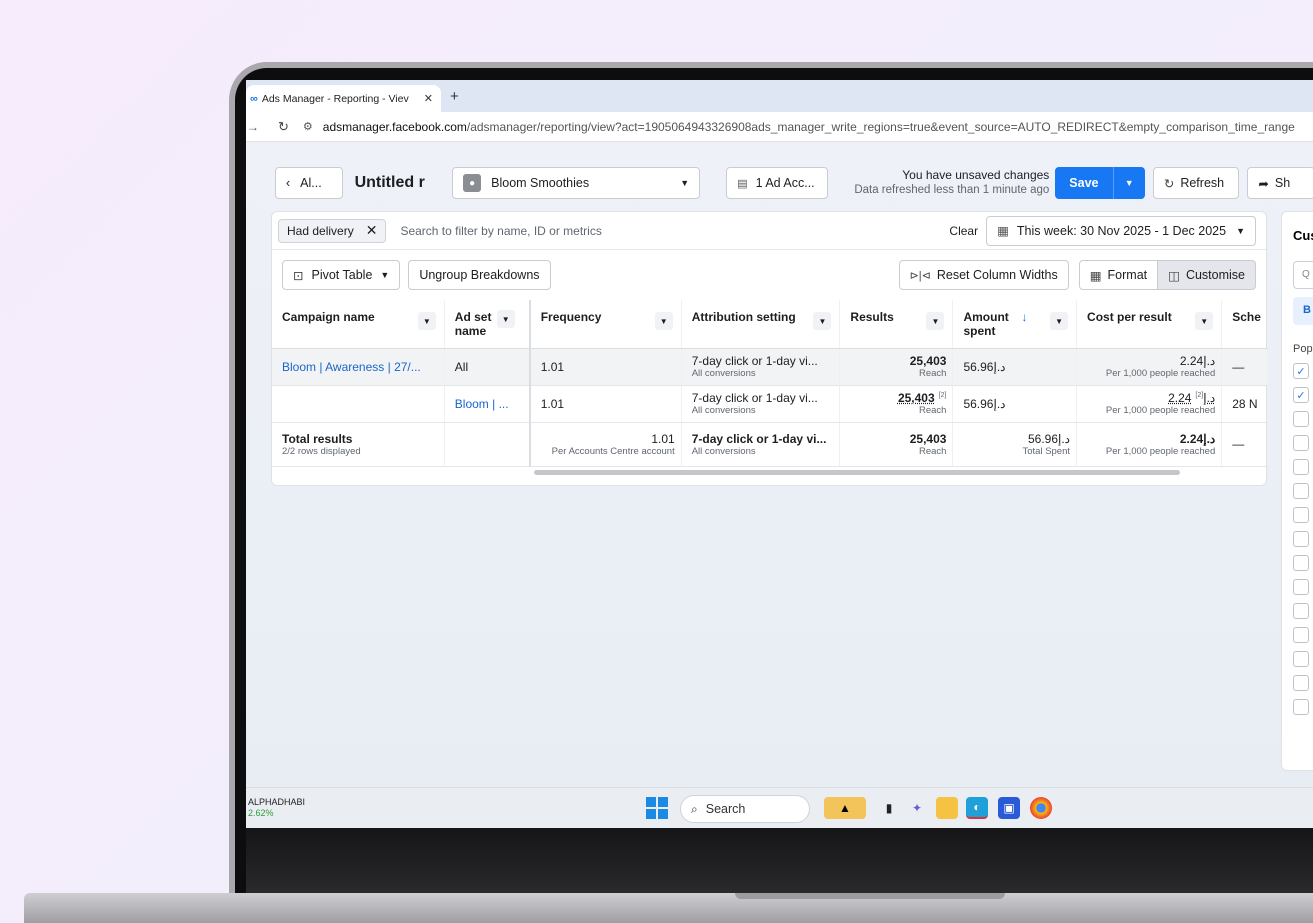 This screenshot has height=923, width=1313. What do you see at coordinates (1303, 275) in the screenshot?
I see `side-search-input: Q` at bounding box center [1303, 275].